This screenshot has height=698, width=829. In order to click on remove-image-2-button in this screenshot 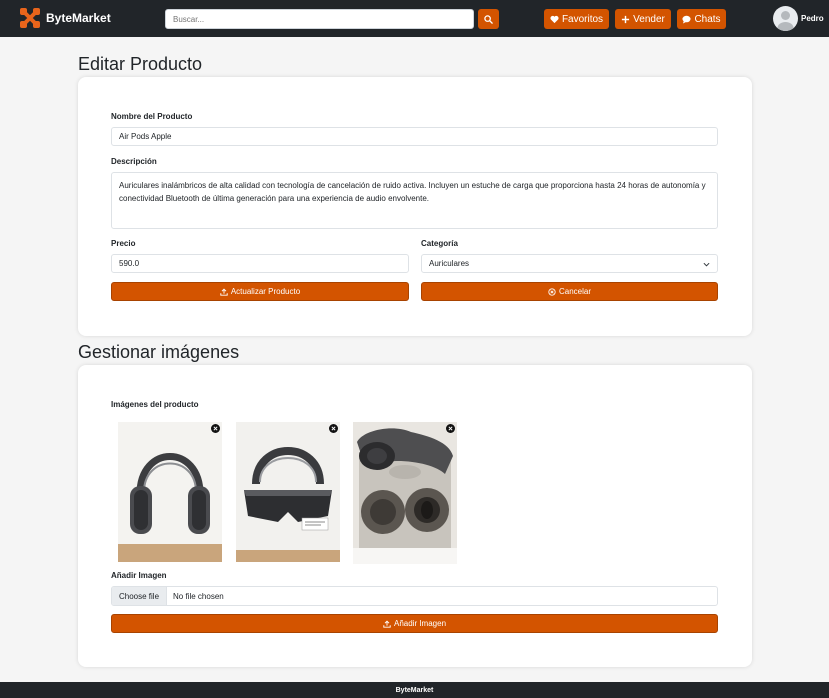, I will do `click(333, 428)`.